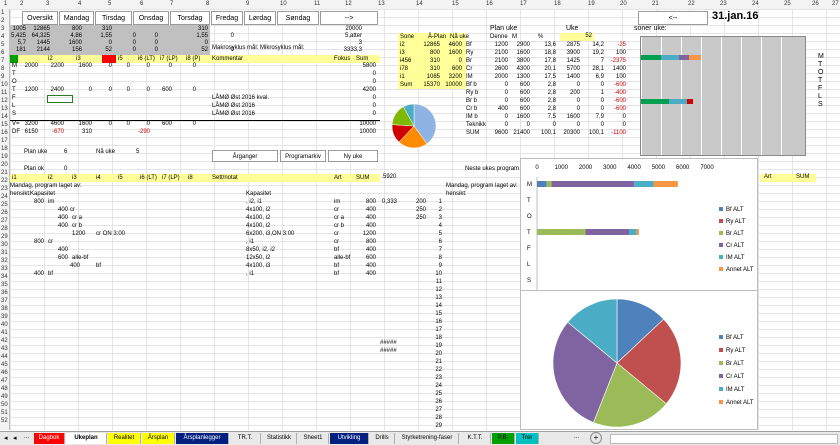 The width and height of the screenshot is (840, 445). Describe the element at coordinates (190, 18) in the screenshot. I see `nav-torsdag-button: Torsdag` at that location.